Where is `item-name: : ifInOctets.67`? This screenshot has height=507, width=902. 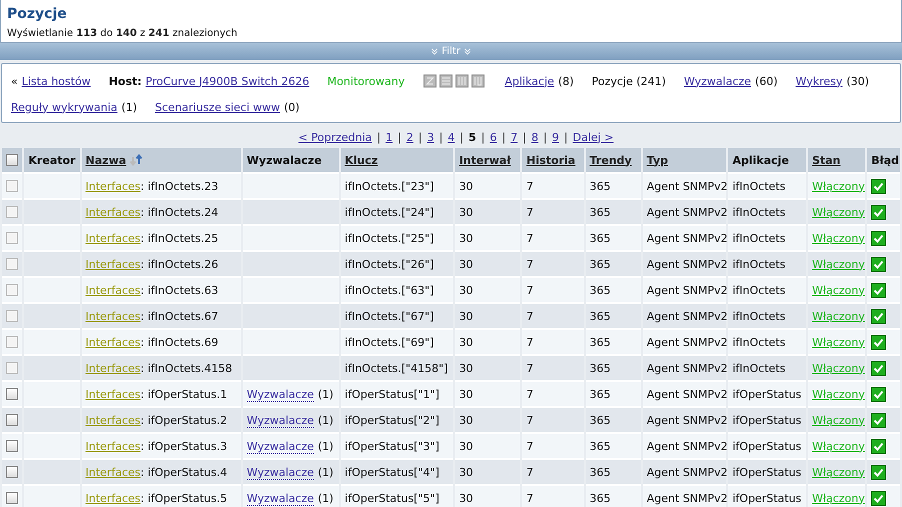
item-name: : ifInOctets.67 is located at coordinates (179, 316).